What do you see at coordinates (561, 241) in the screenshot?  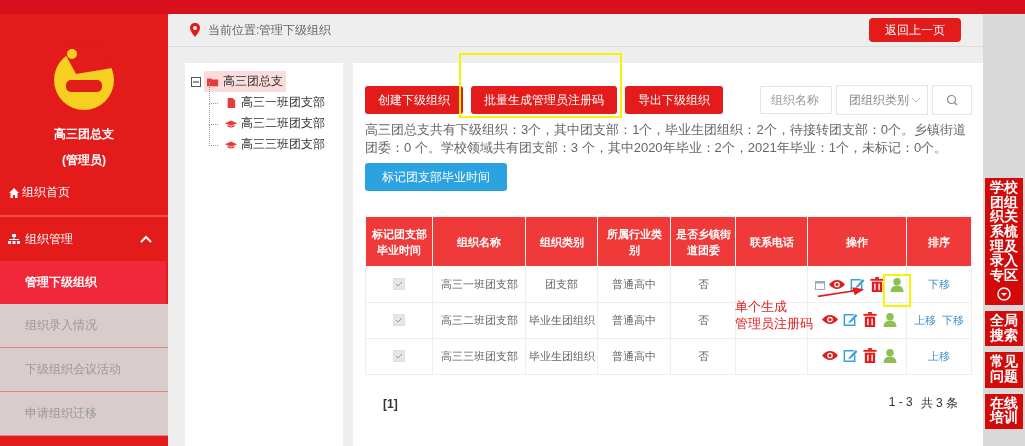 I see `column-header: 组织类别` at bounding box center [561, 241].